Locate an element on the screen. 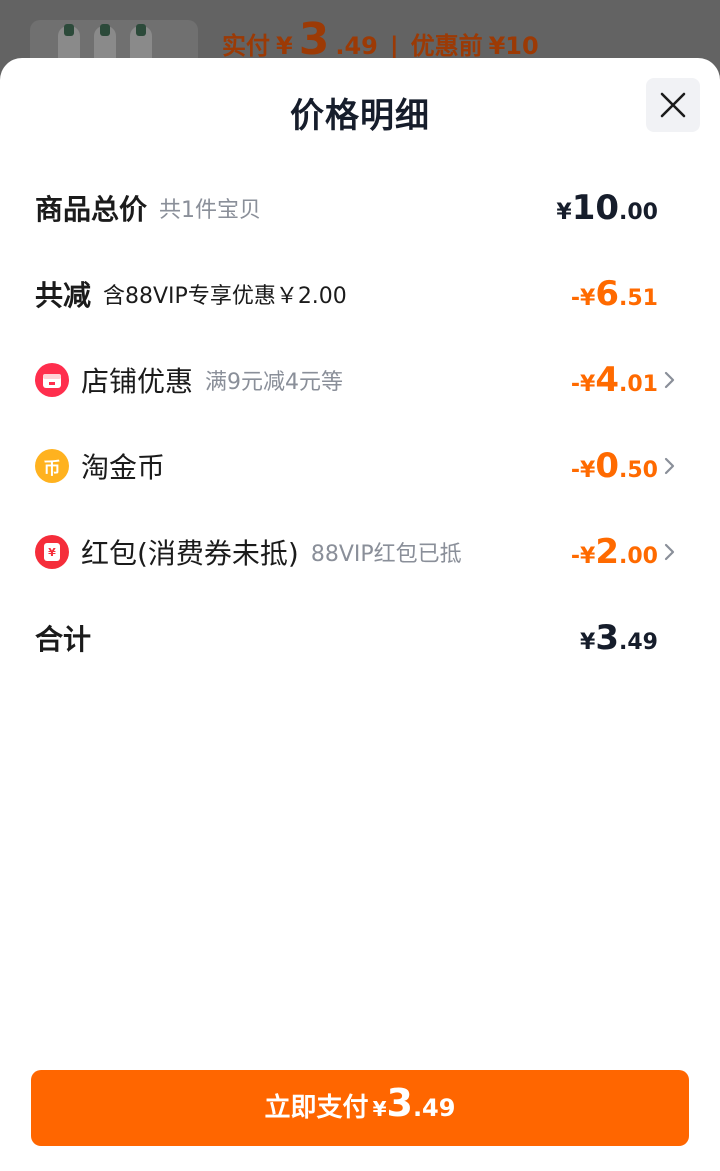  close-button is located at coordinates (673, 105).